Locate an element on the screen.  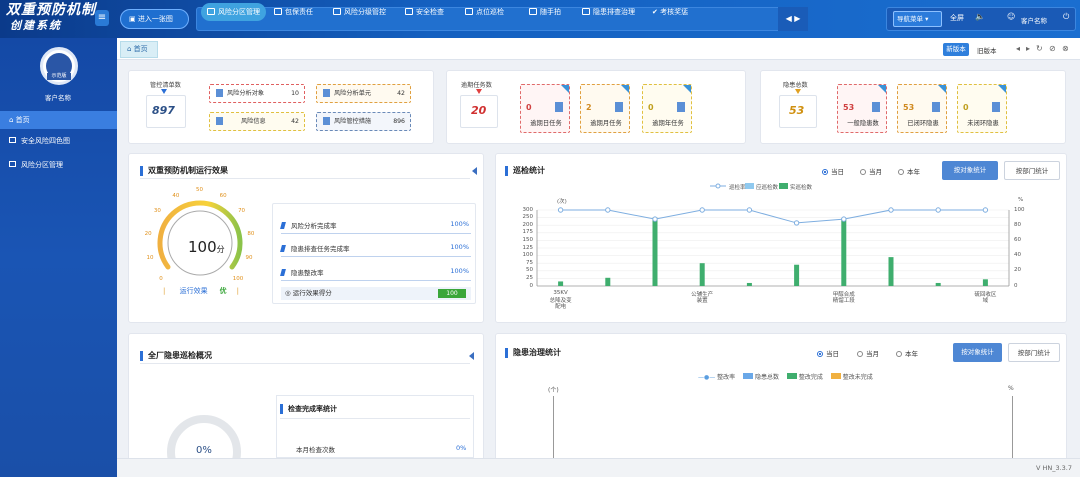
by-dept-button: 按部门统计 is located at coordinates (1034, 352).